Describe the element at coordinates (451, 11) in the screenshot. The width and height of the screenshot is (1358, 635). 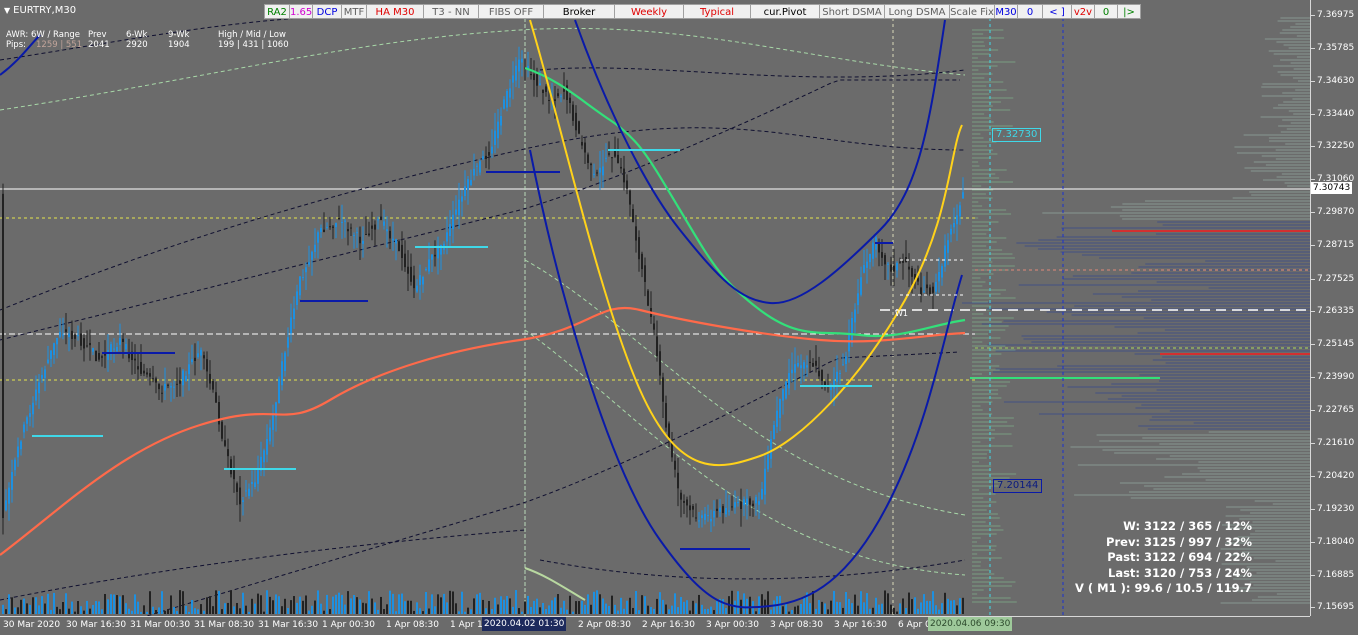
I see `toolbar-button-t3-nn: T3 - NN` at that location.